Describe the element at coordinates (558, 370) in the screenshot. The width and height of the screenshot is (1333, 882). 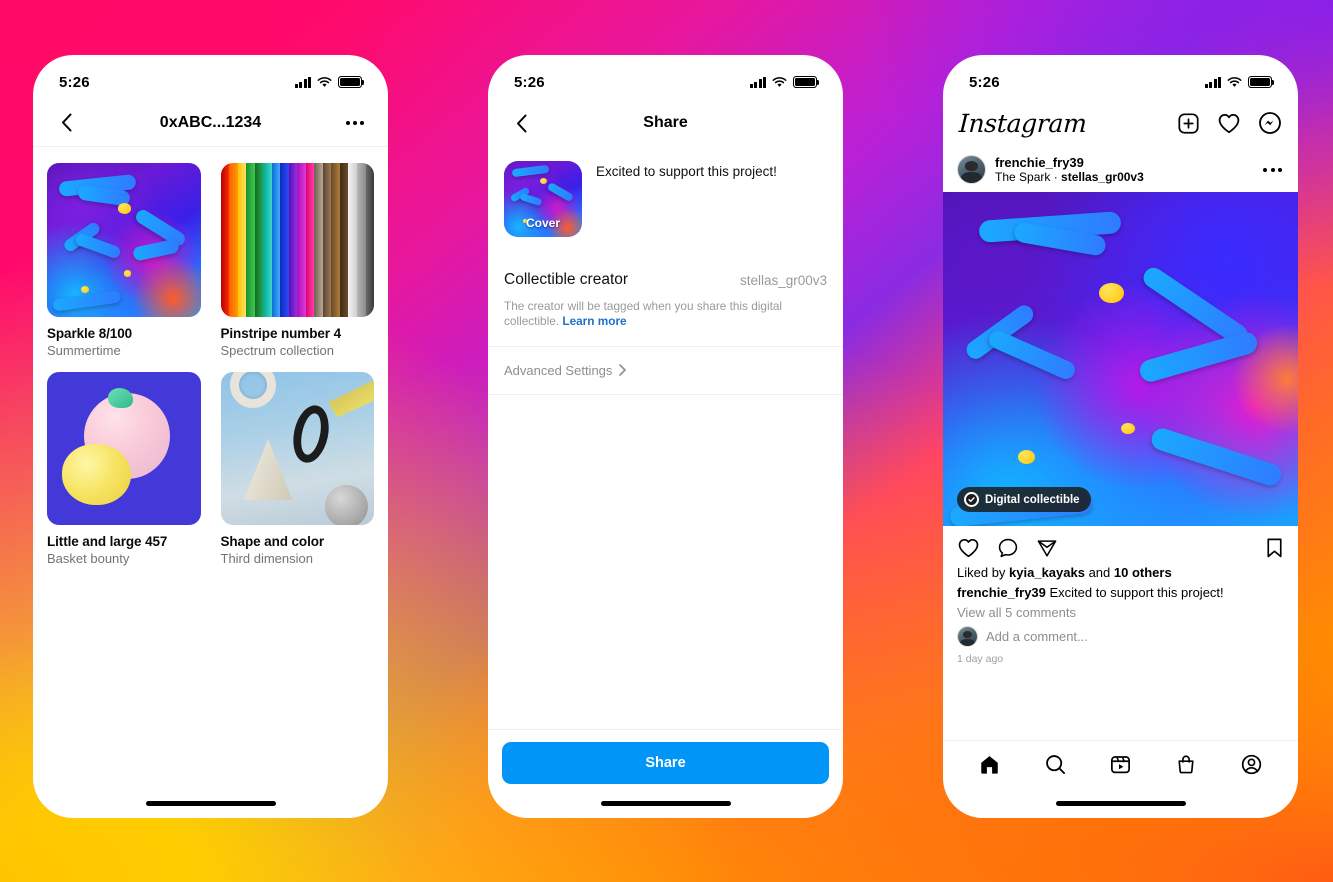
I see `advanced-settings-label: Advanced Settings` at that location.